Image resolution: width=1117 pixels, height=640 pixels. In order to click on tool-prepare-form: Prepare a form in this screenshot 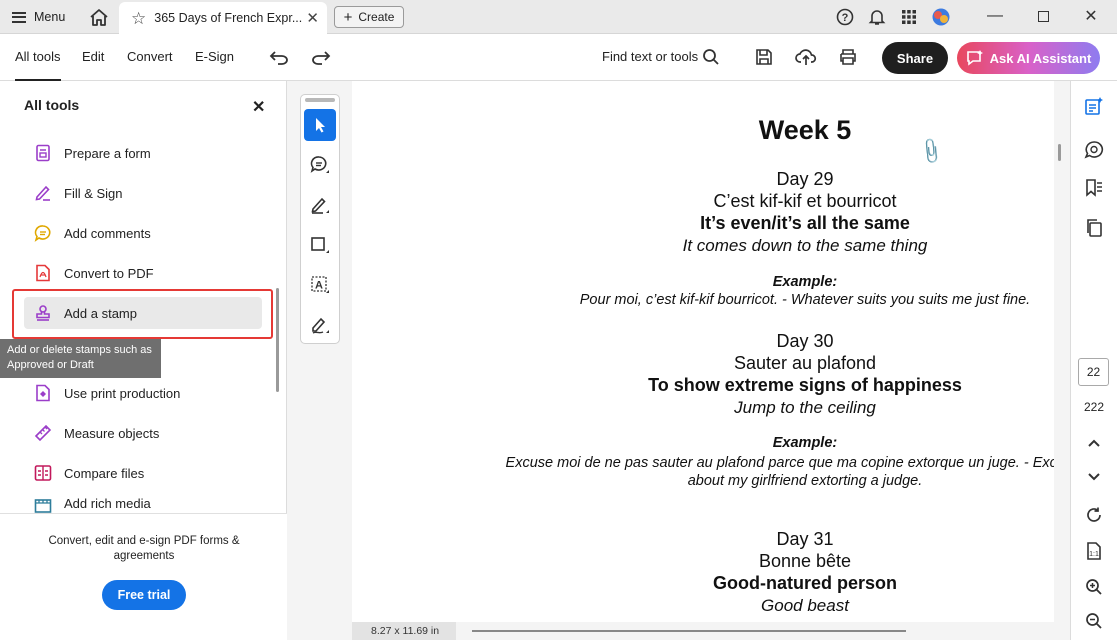, I will do `click(143, 153)`.